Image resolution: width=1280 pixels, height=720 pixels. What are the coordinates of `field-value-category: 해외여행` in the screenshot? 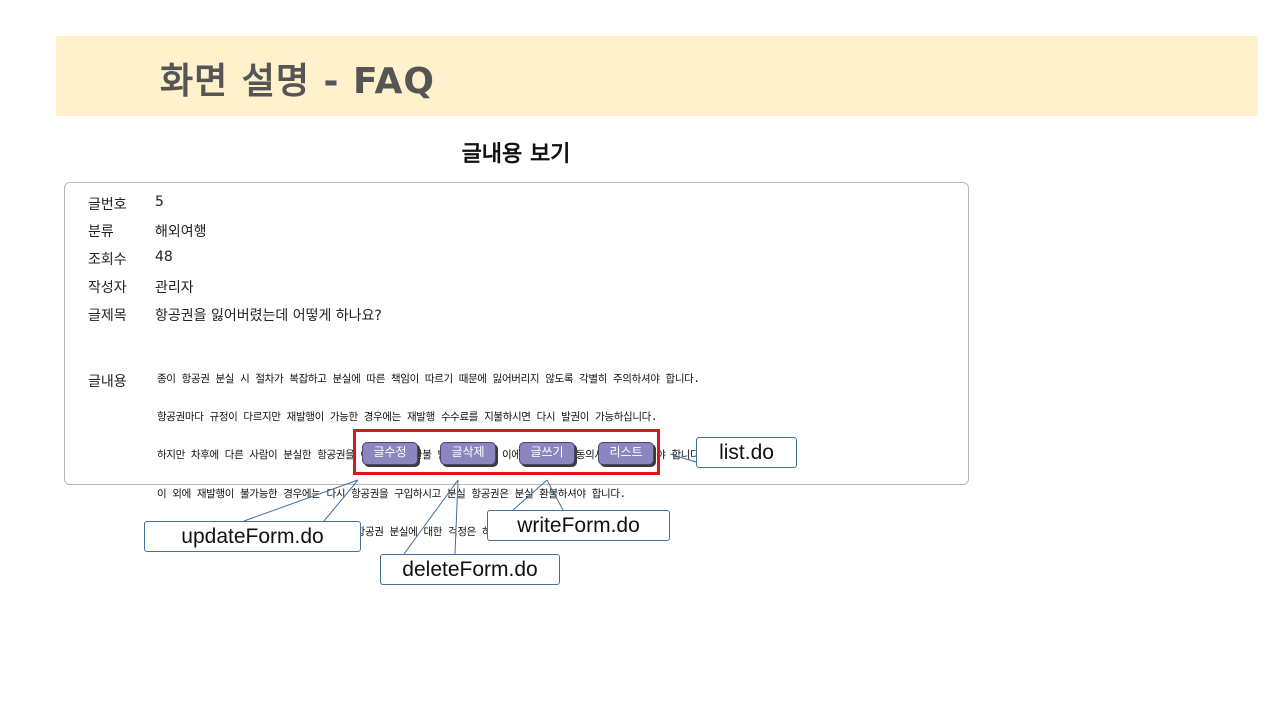 It's located at (181, 232).